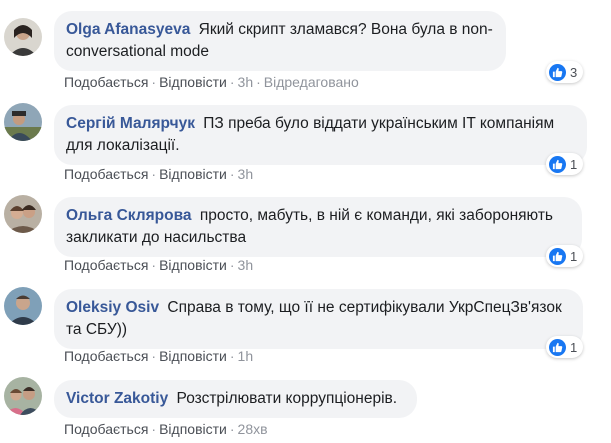 Image resolution: width=611 pixels, height=443 pixels. I want to click on comment-actions: Подобається · Відповісти · 3h · Відредаговано, so click(211, 82).